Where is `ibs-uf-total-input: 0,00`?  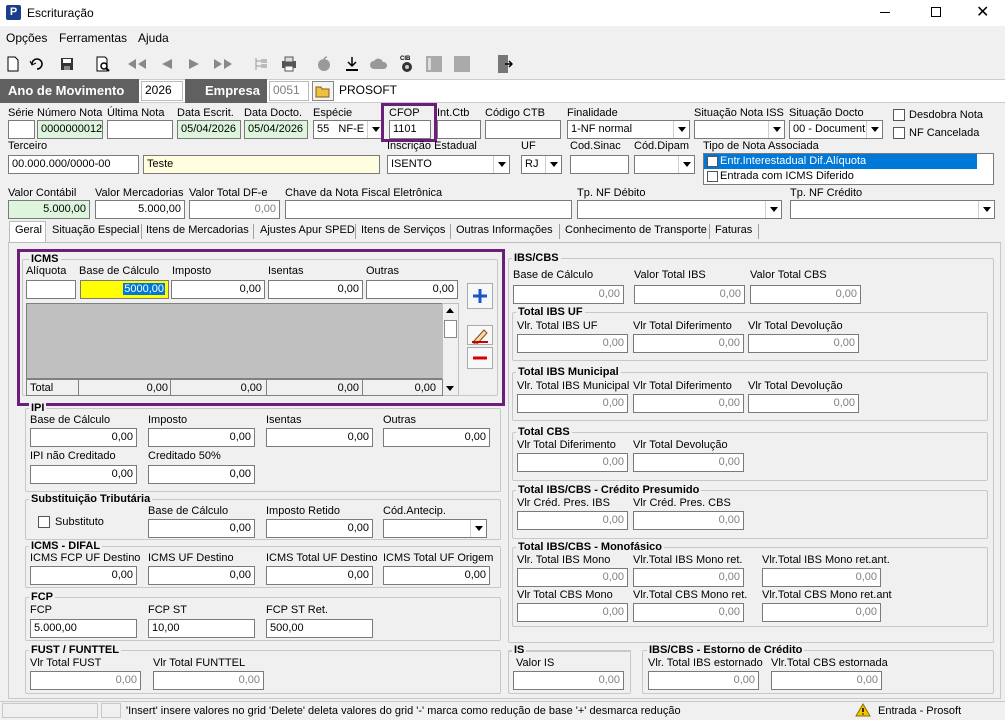
ibs-uf-total-input: 0,00 is located at coordinates (572, 343).